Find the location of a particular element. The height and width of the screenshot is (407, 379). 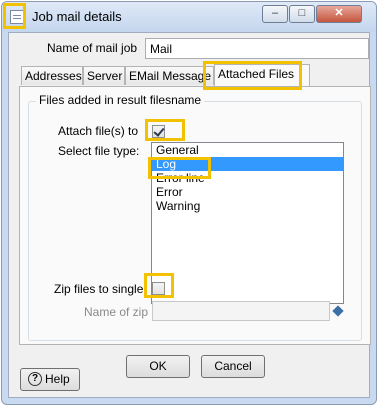

mail-job-name-input is located at coordinates (257, 48).